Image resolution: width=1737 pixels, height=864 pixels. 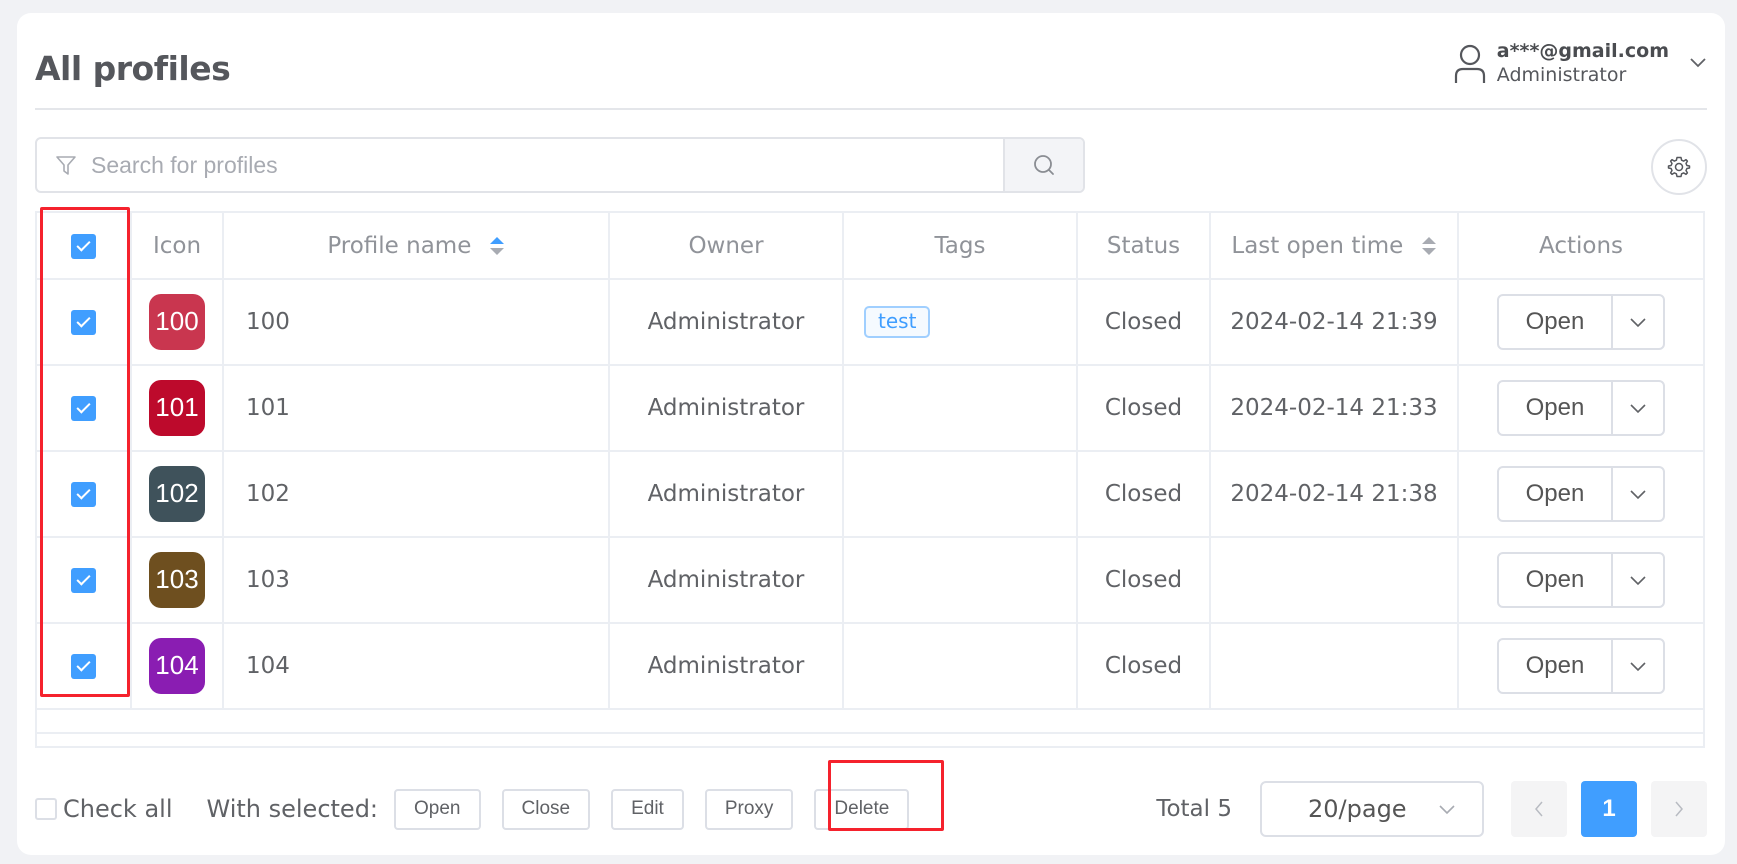 I want to click on last-open-time-cell: 2024-02-14 21:33, so click(x=1334, y=408).